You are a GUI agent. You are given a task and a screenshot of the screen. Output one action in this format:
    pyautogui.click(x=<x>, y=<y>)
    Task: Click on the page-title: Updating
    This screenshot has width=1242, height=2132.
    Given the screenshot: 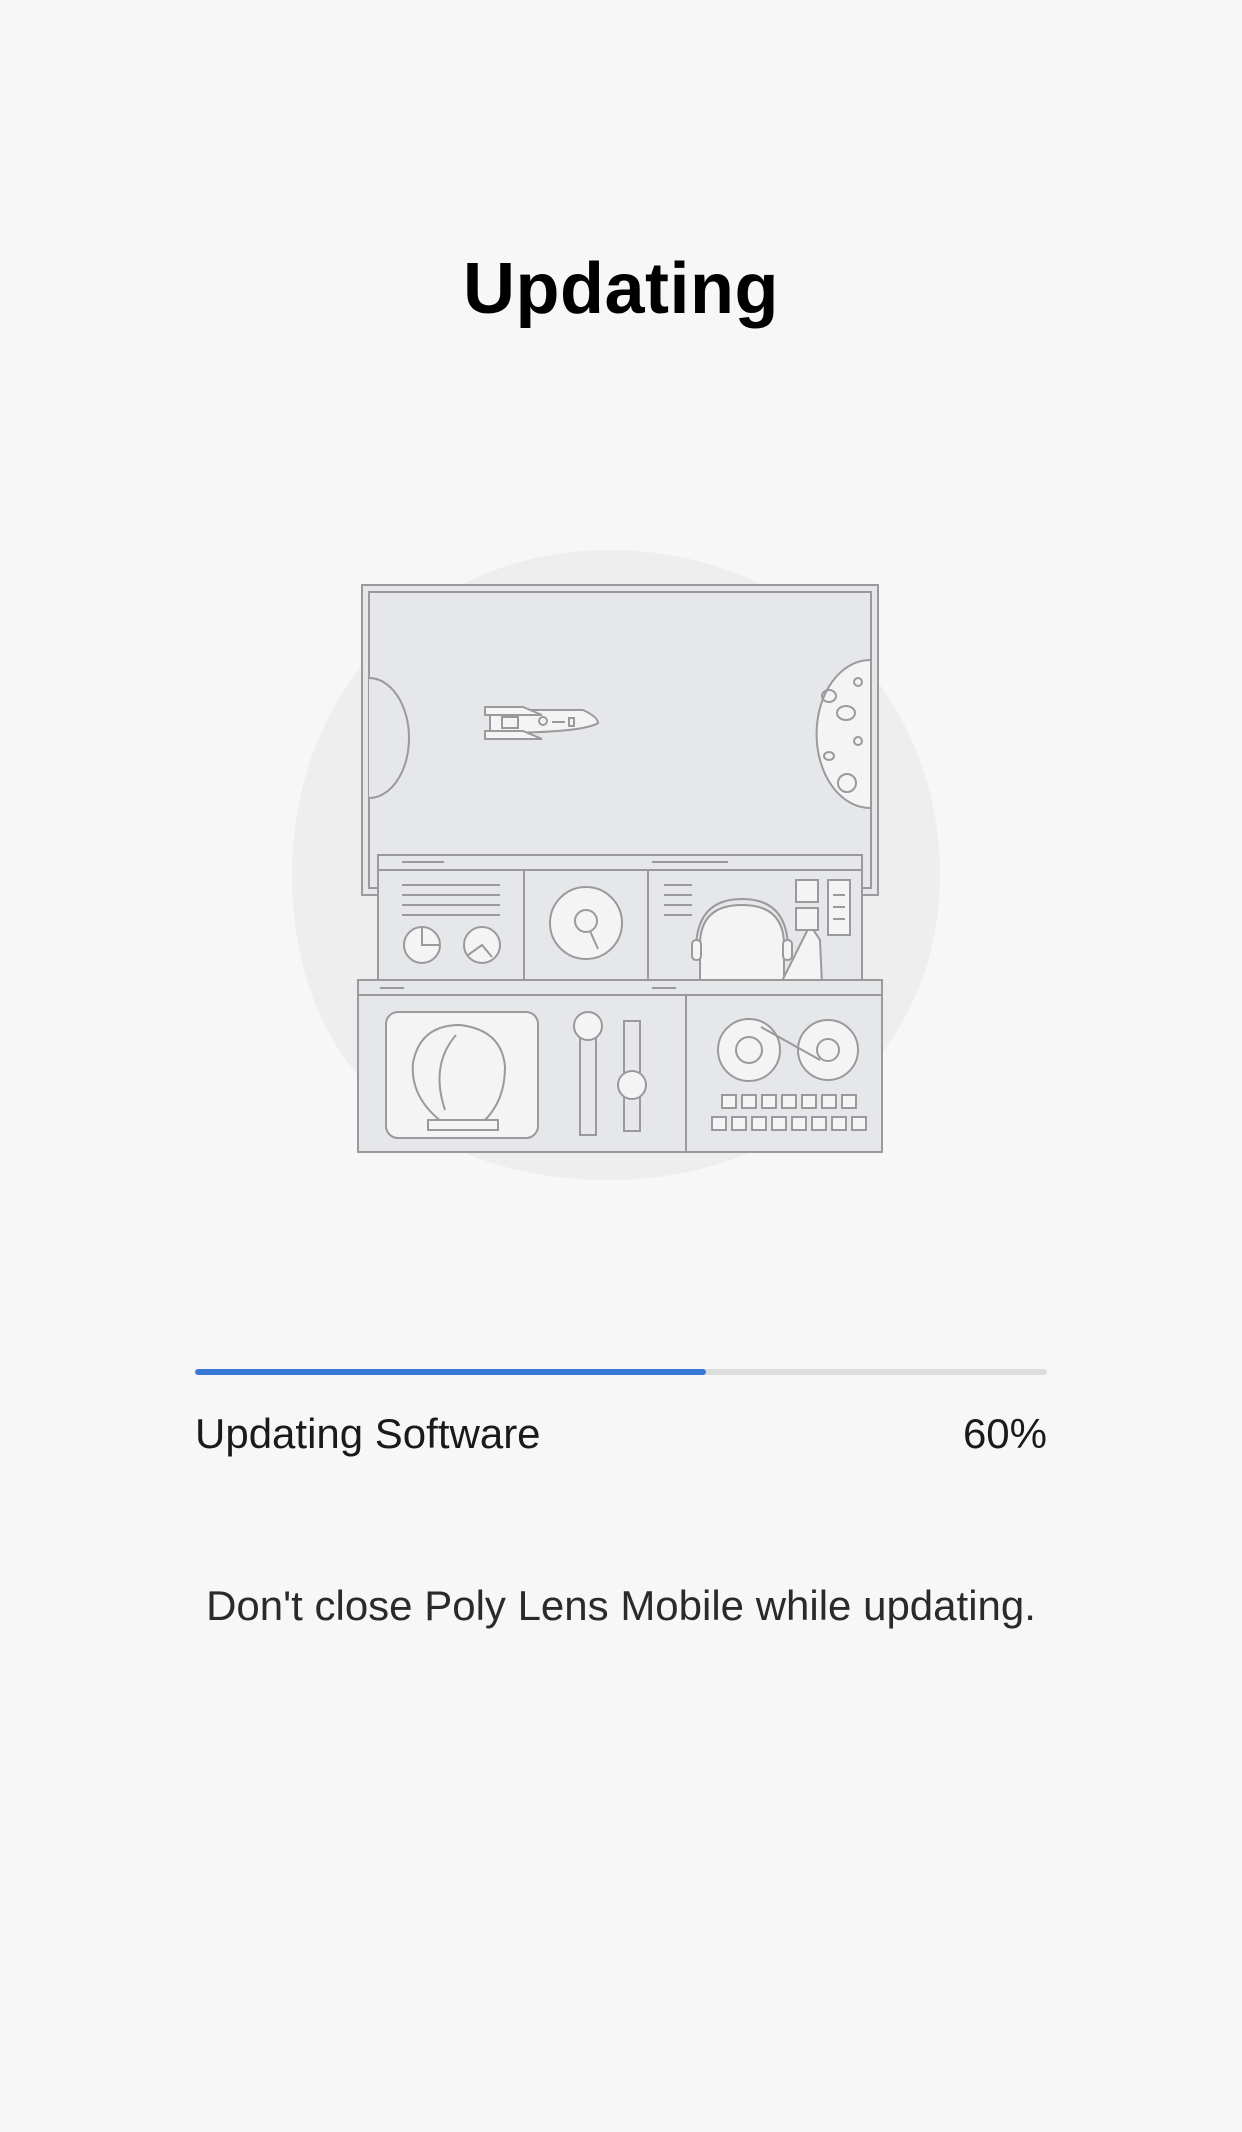 What is the action you would take?
    pyautogui.click(x=621, y=289)
    